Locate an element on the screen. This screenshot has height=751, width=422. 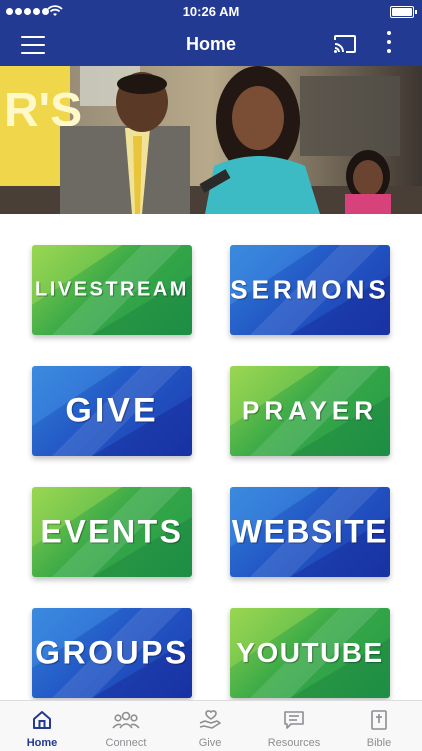
tile-give-button: GIVE is located at coordinates (112, 411).